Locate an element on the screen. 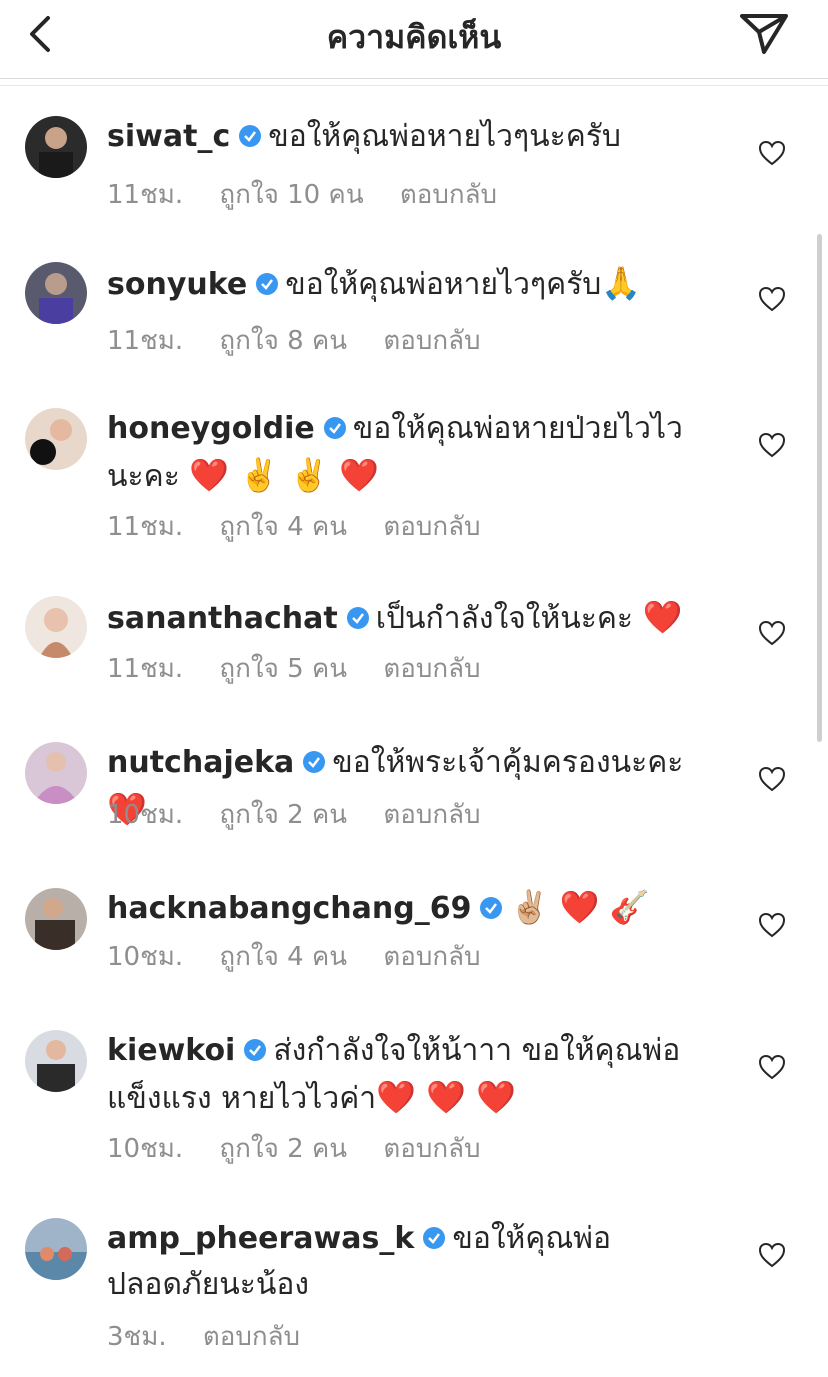  username: sananthachat is located at coordinates (222, 618).